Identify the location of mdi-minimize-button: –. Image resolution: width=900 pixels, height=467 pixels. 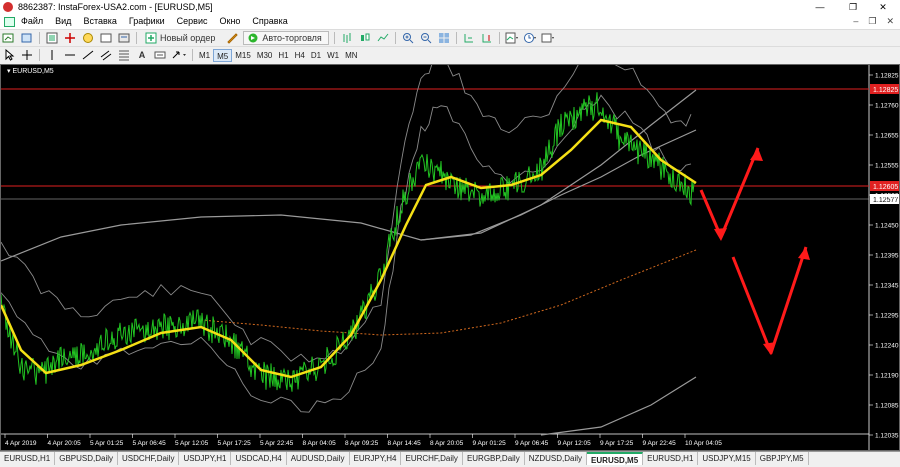
(855, 21).